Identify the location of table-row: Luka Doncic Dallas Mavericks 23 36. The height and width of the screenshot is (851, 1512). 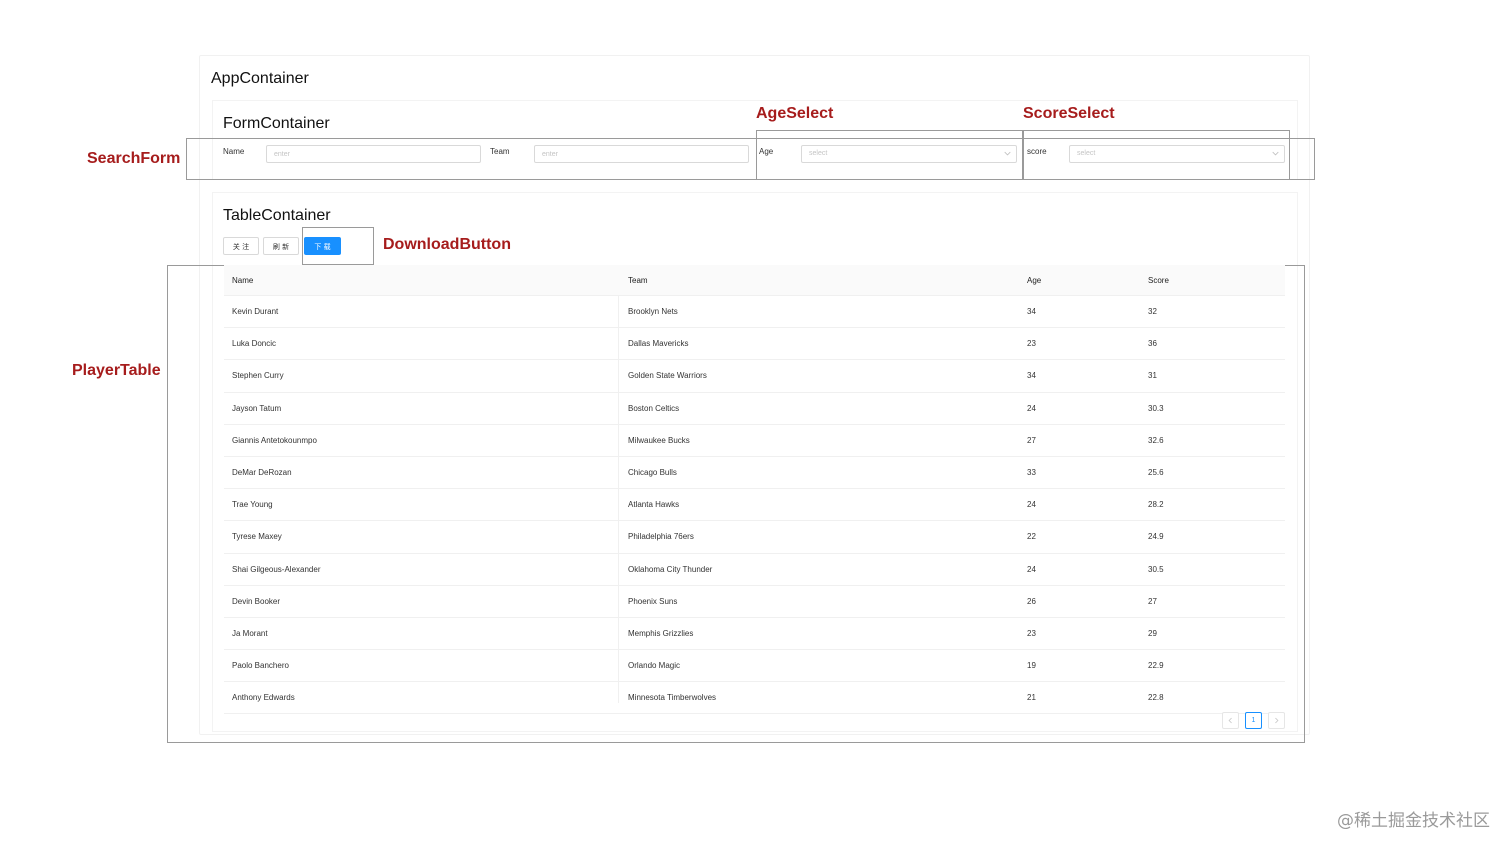
(754, 344).